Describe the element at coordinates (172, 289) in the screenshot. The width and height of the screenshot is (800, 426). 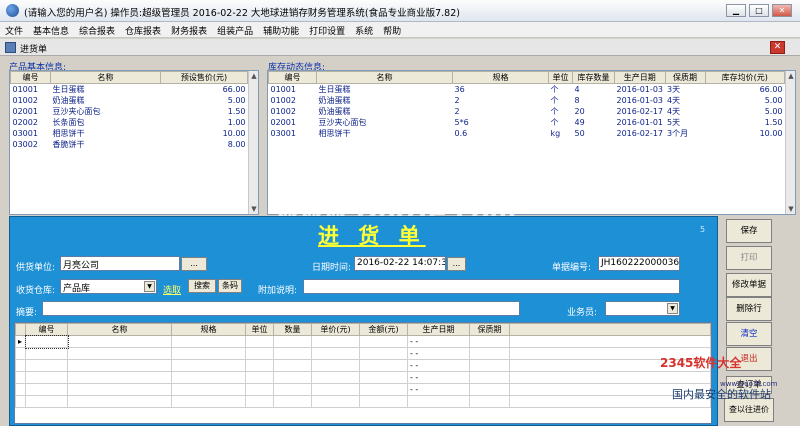
I see `select-link: 选取` at that location.